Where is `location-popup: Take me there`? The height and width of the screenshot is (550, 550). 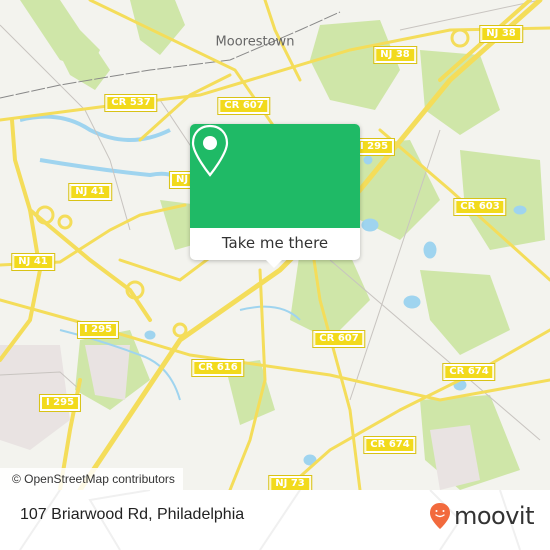 location-popup: Take me there is located at coordinates (275, 196).